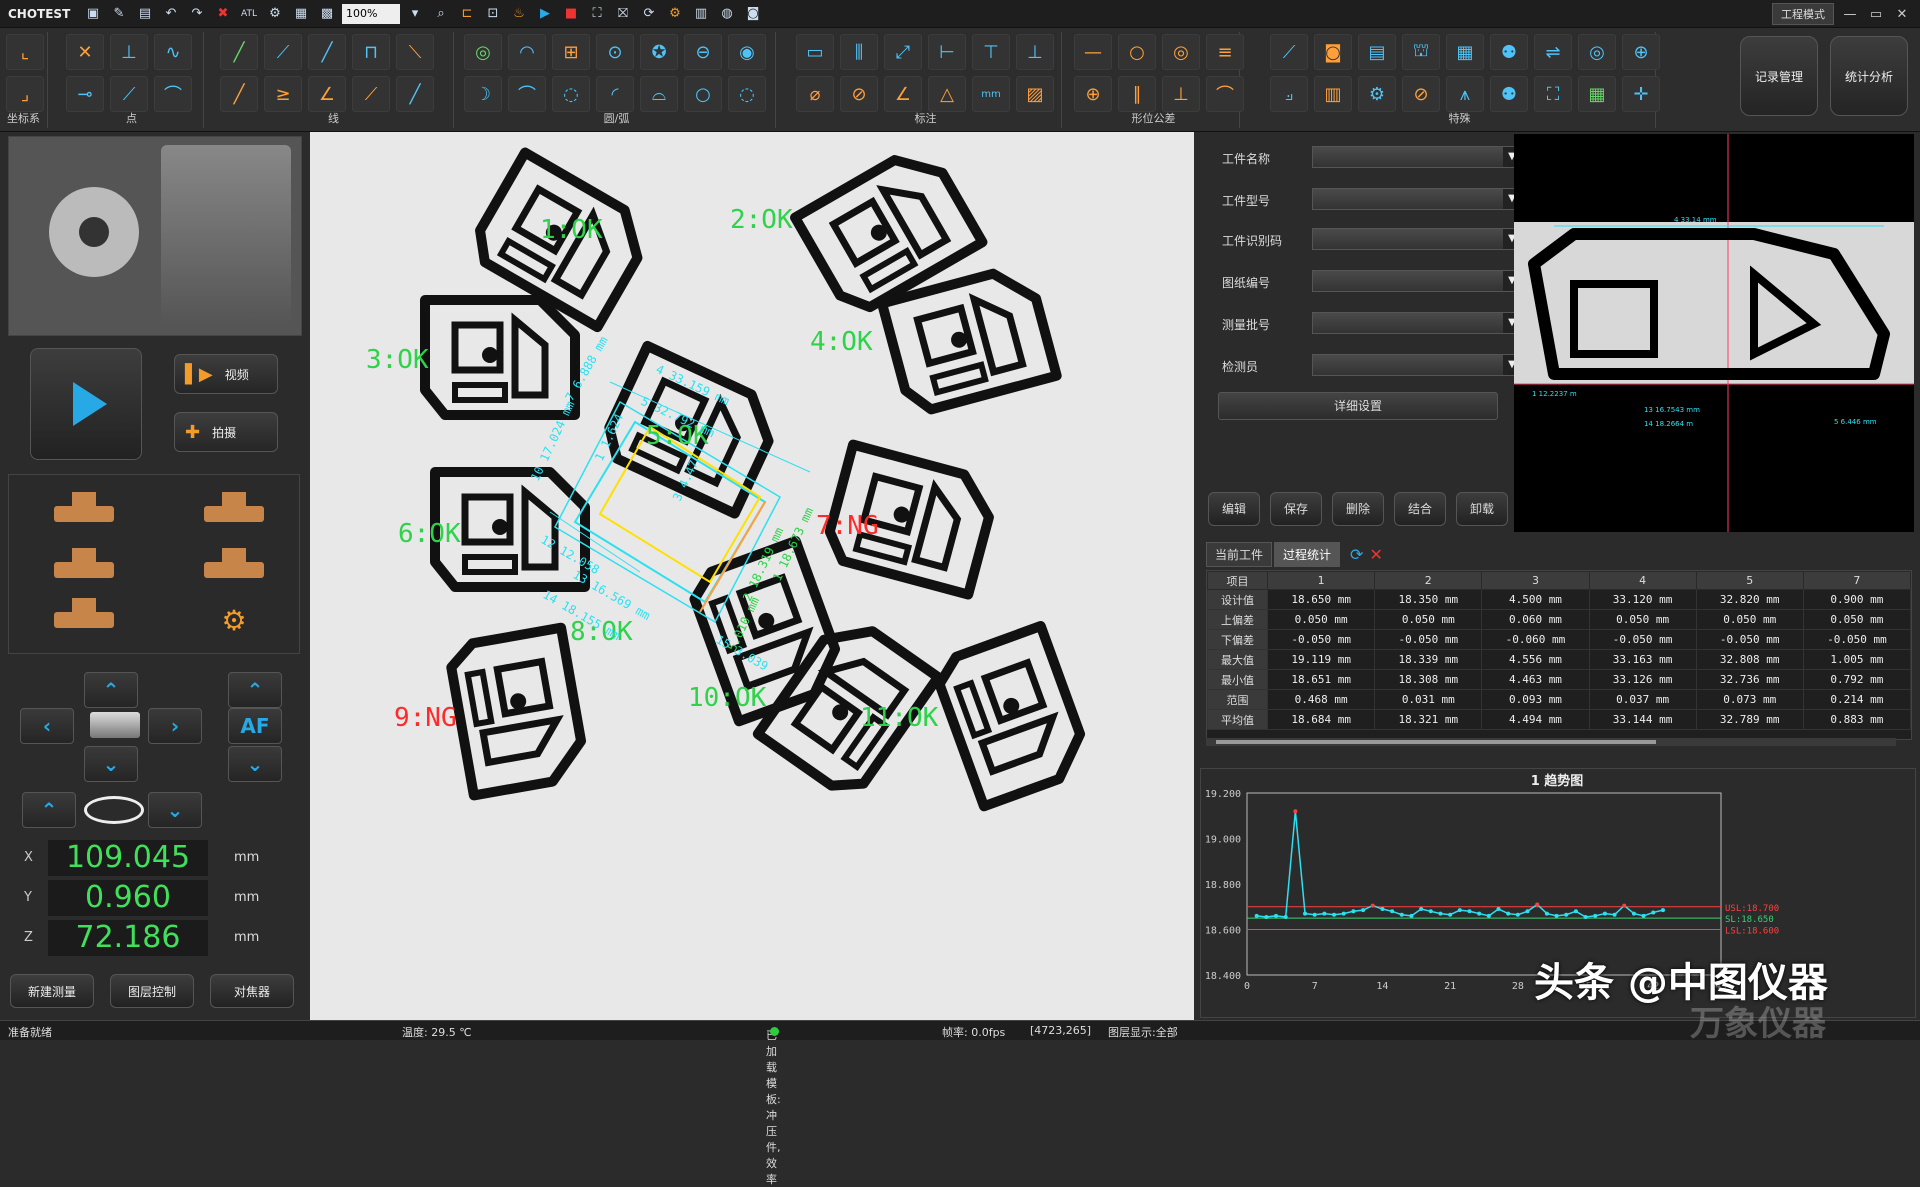  What do you see at coordinates (85, 94) in the screenshot?
I see `midpoint-icon: ⊸` at bounding box center [85, 94].